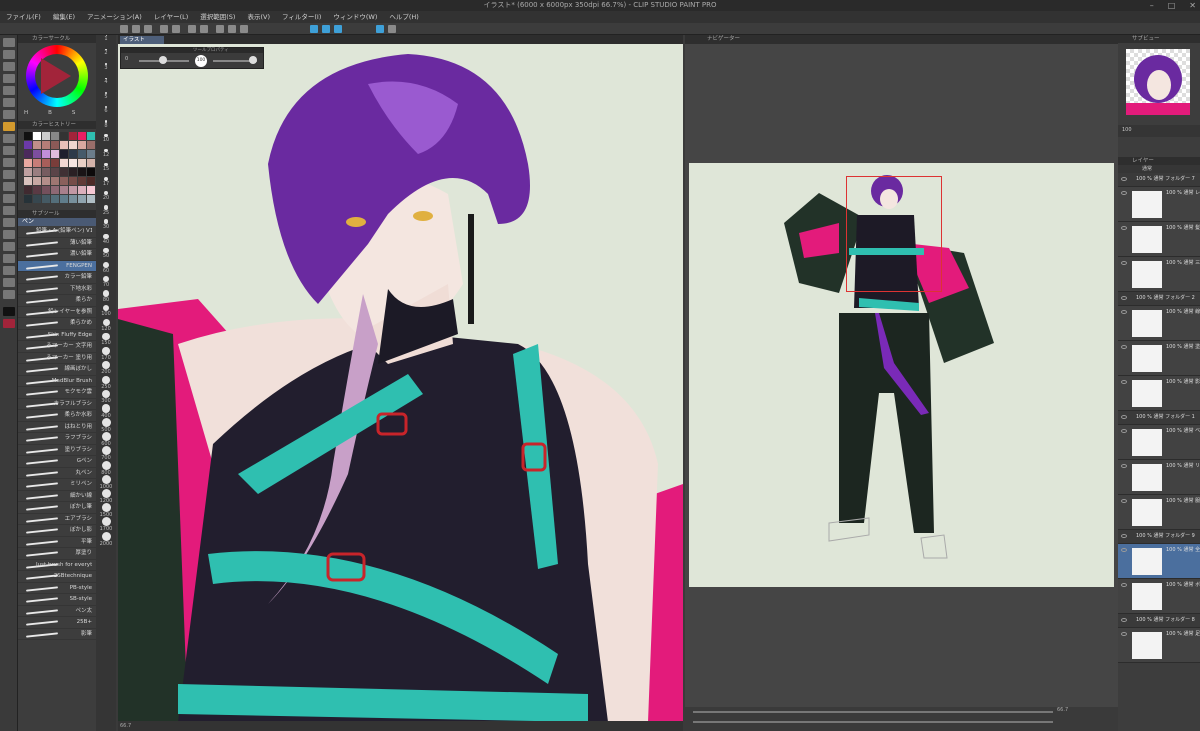 This screenshot has height=731, width=1200. What do you see at coordinates (106, 56) in the screenshot?
I see `brush-size-option: 2` at bounding box center [106, 56].